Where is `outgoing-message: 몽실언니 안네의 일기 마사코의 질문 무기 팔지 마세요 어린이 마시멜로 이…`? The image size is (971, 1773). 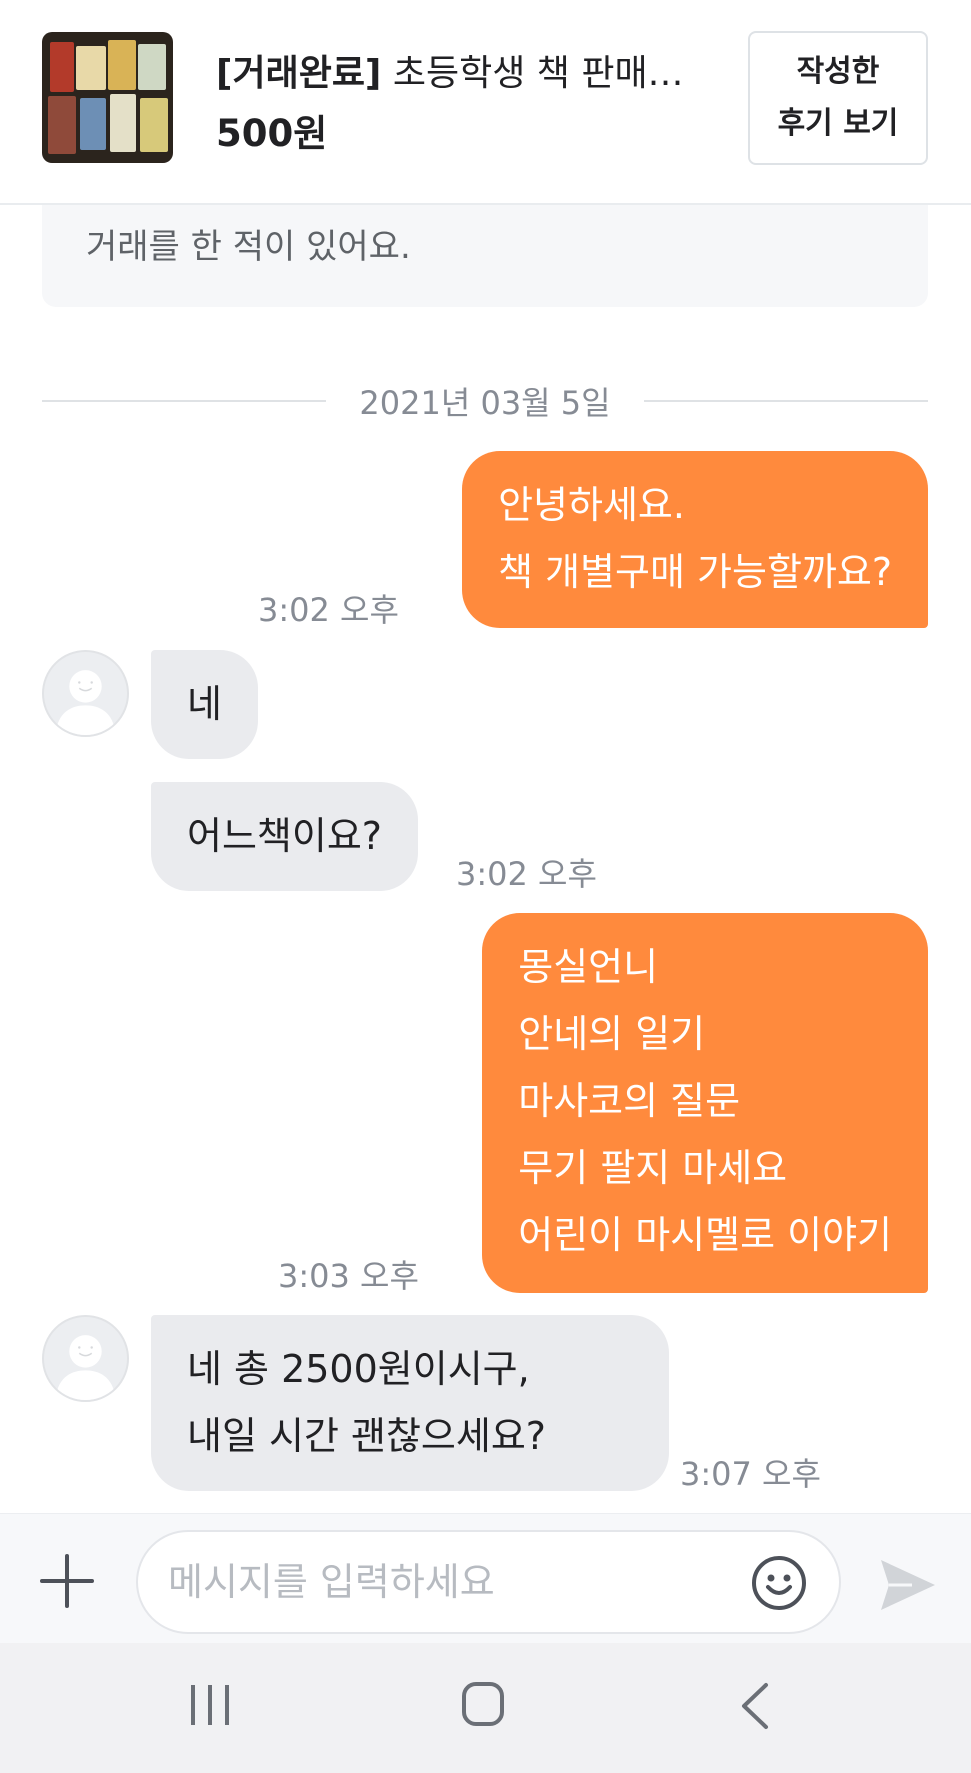 outgoing-message: 몽실언니 안네의 일기 마사코의 질문 무기 팔지 마세요 어린이 마시멜로 이… is located at coordinates (705, 1103).